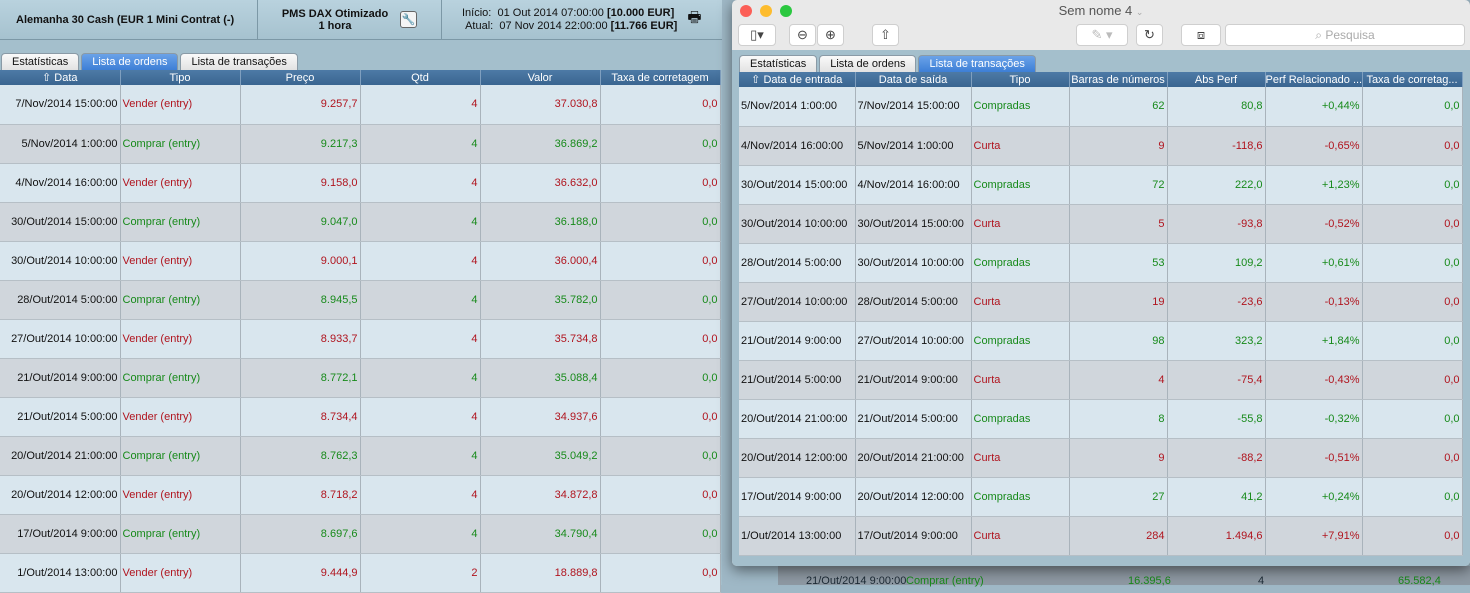 The image size is (1470, 593). What do you see at coordinates (420, 77) in the screenshot?
I see `column-header: Qtd` at bounding box center [420, 77].